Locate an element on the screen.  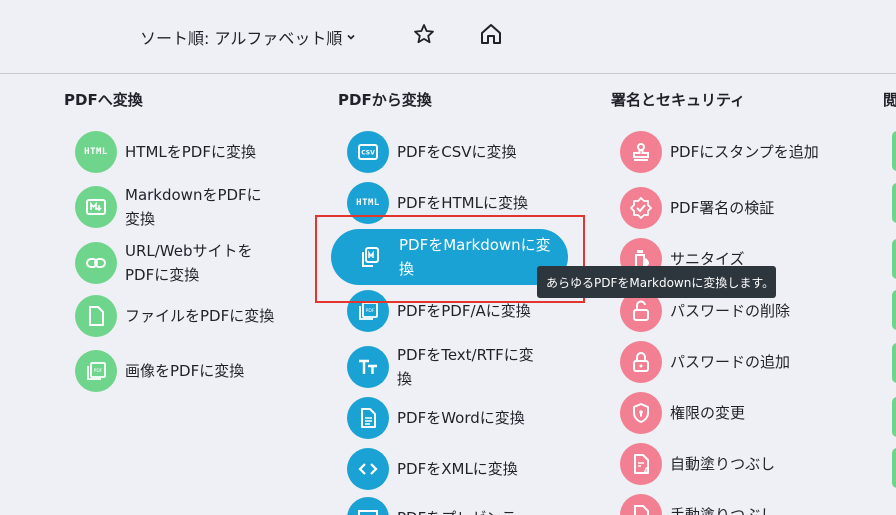
column-title-to-pdf: PDFへ変換 is located at coordinates (103, 100).